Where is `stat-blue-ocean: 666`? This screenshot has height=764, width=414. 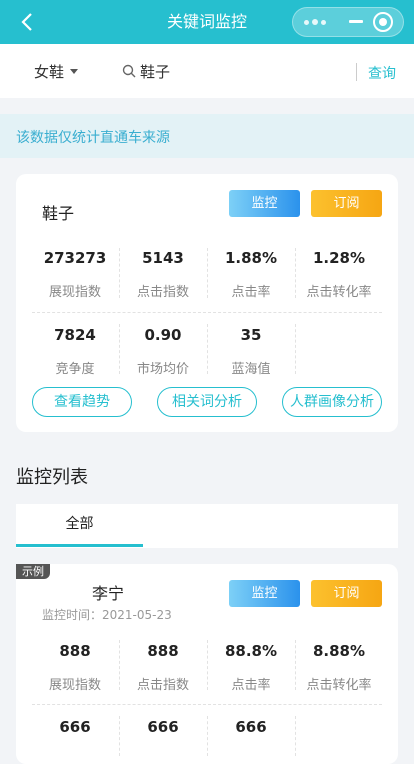
stat-blue-ocean: 666 is located at coordinates (251, 727).